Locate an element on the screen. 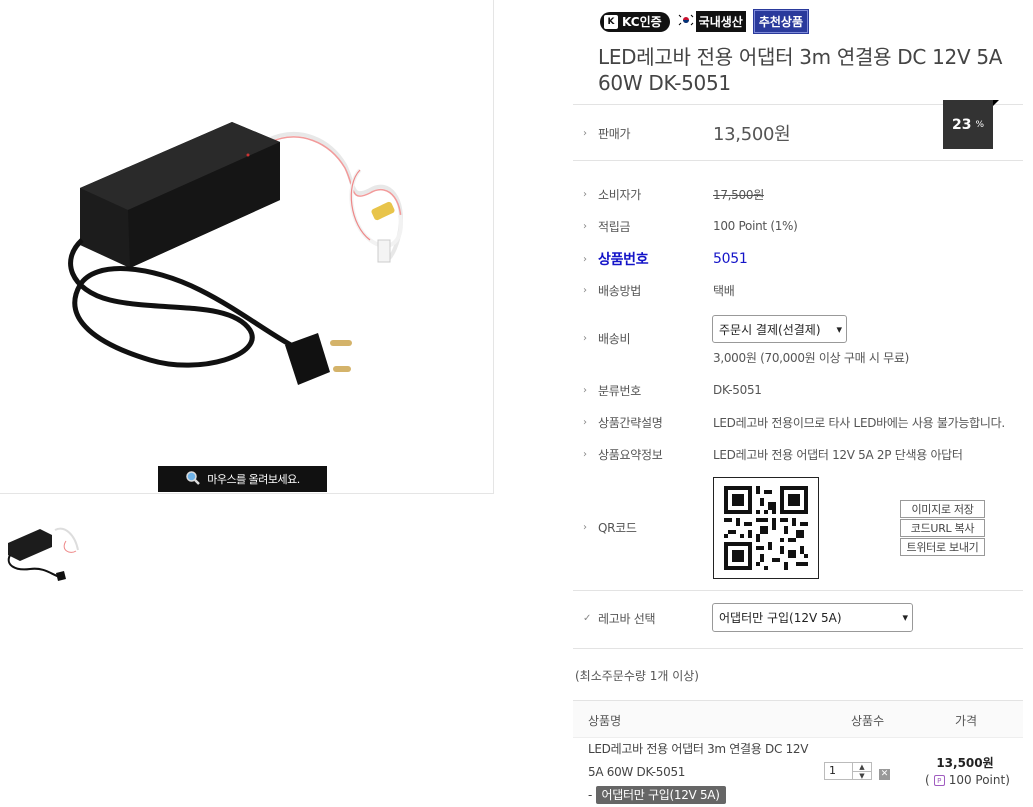 This screenshot has height=807, width=1033. category-number: DK-5051 is located at coordinates (737, 390).